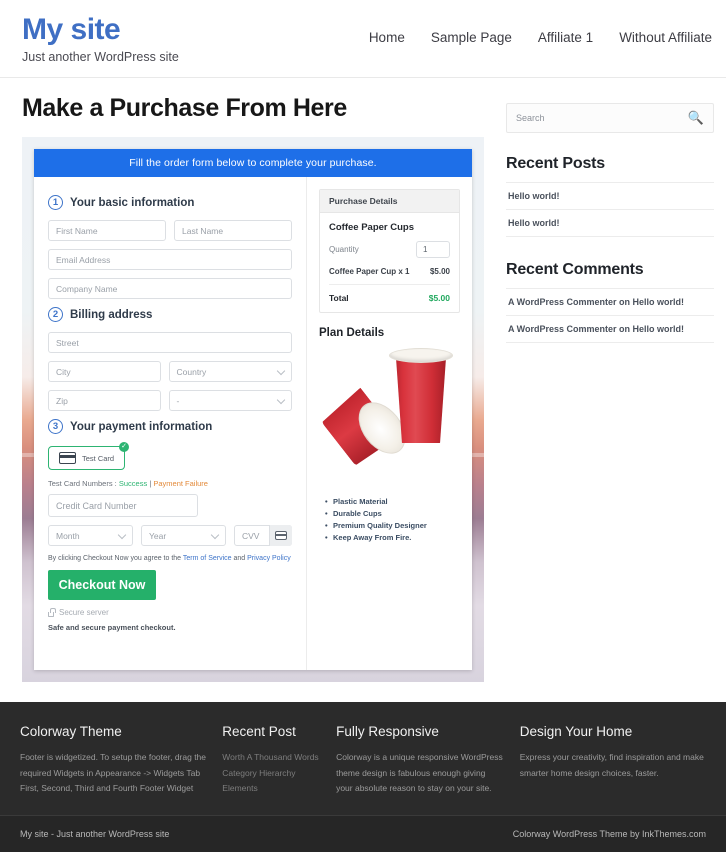 The image size is (726, 852). Describe the element at coordinates (183, 535) in the screenshot. I see `expiry-year-select: Year` at that location.